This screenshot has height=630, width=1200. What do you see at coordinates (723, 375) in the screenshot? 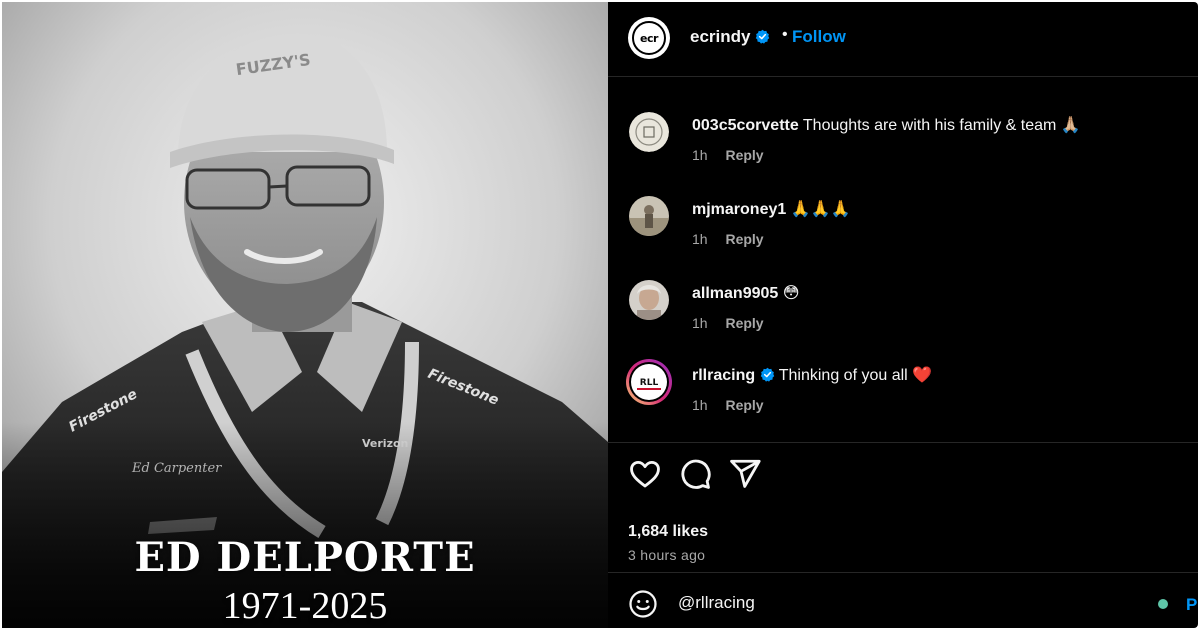
I see `comment-username: rllracing` at bounding box center [723, 375].